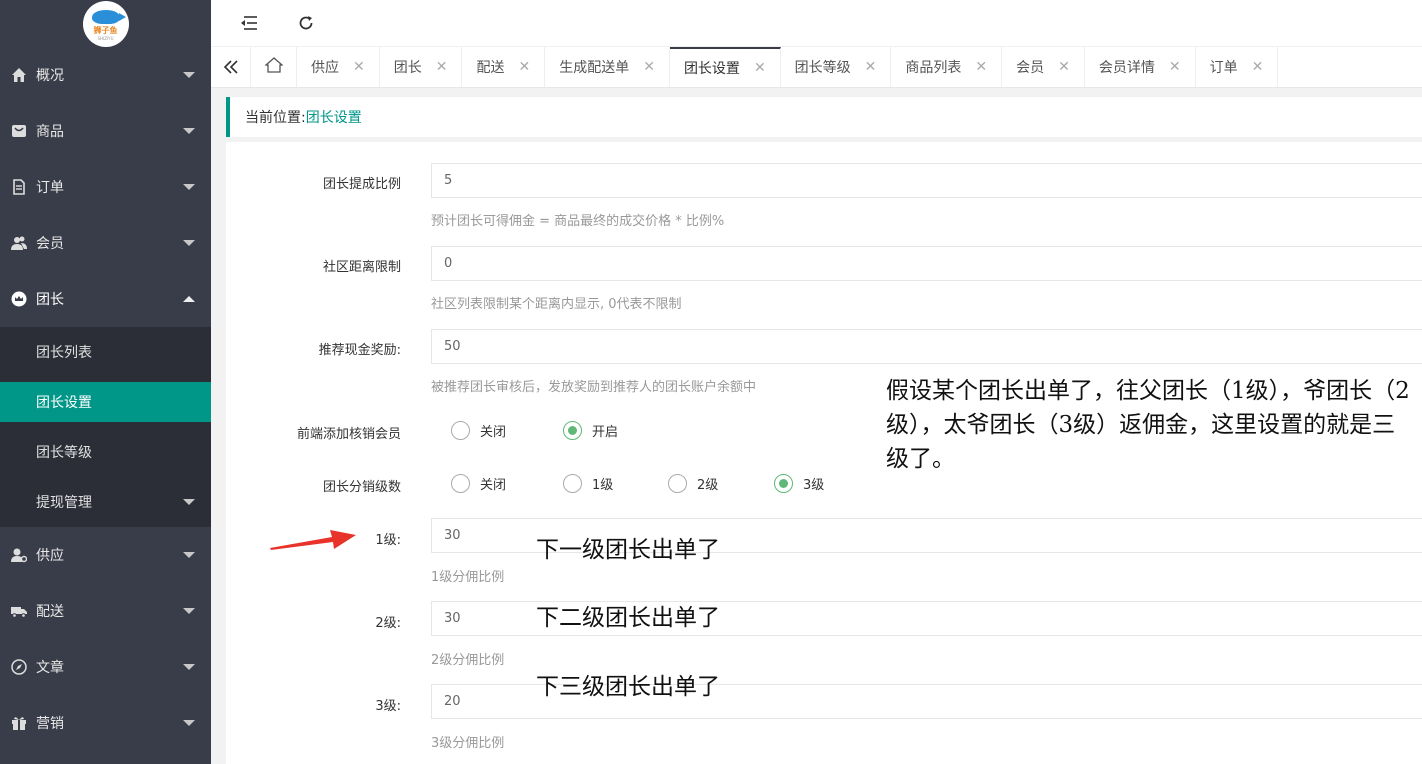  What do you see at coordinates (1126, 68) in the screenshot?
I see `tab-label: 会员详情` at bounding box center [1126, 68].